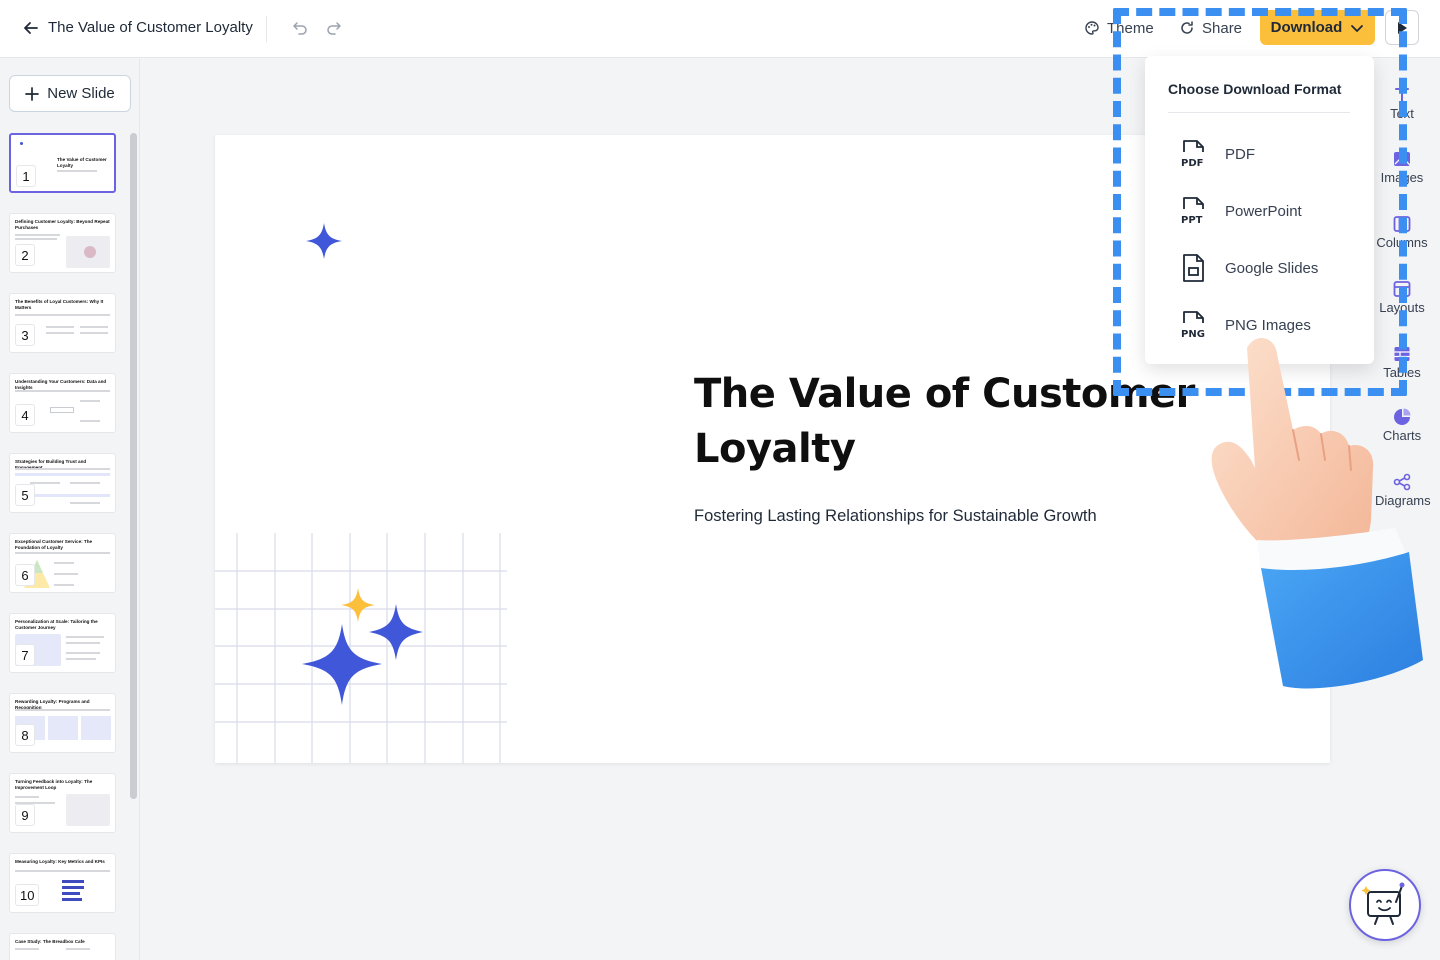  Describe the element at coordinates (1402, 95) in the screenshot. I see `text-icon` at that location.